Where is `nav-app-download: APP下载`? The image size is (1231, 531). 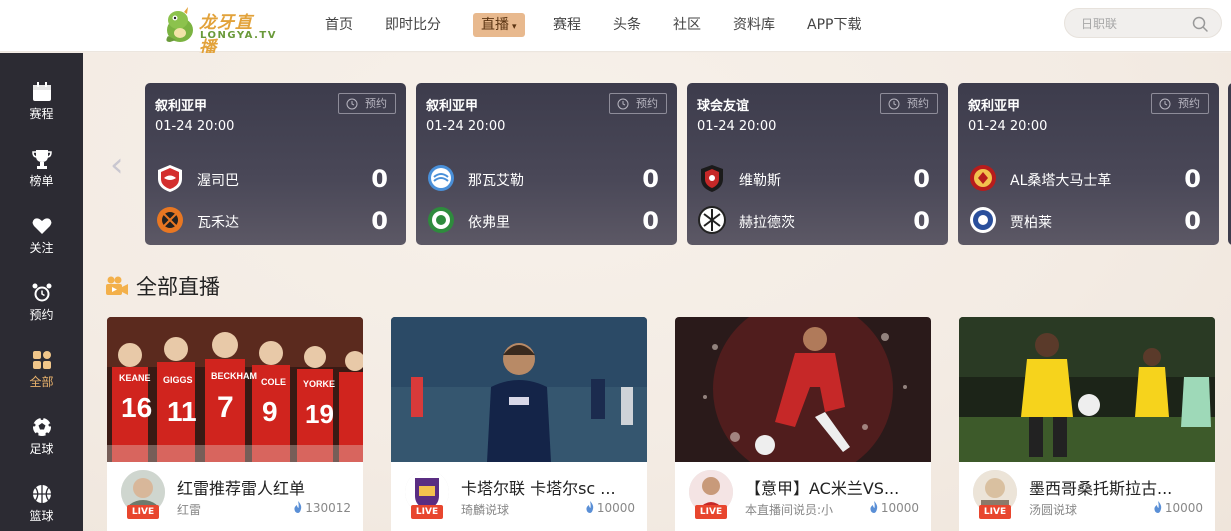 nav-app-download: APP下载 is located at coordinates (834, 25).